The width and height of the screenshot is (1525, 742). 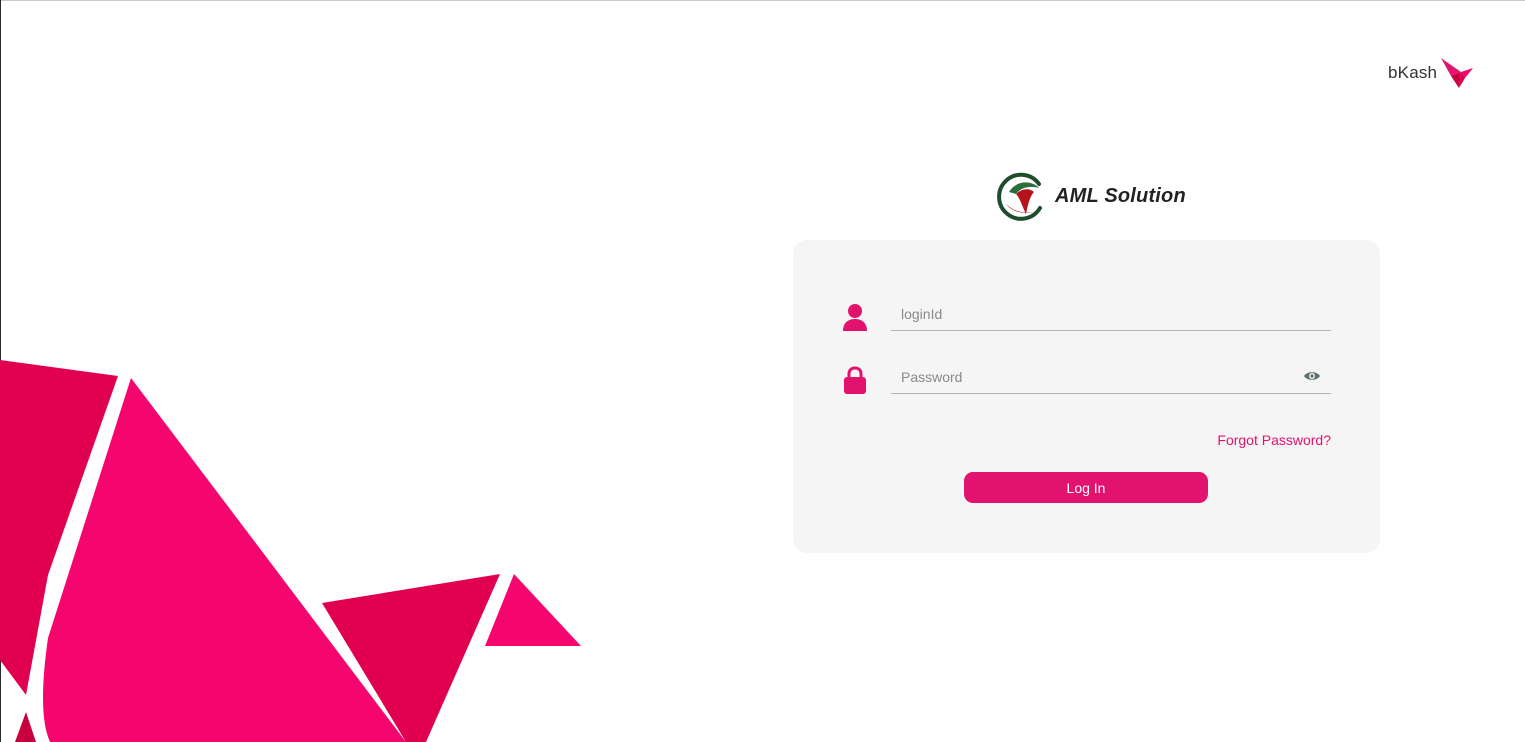 I want to click on origami-tail-tip, so click(x=533, y=610).